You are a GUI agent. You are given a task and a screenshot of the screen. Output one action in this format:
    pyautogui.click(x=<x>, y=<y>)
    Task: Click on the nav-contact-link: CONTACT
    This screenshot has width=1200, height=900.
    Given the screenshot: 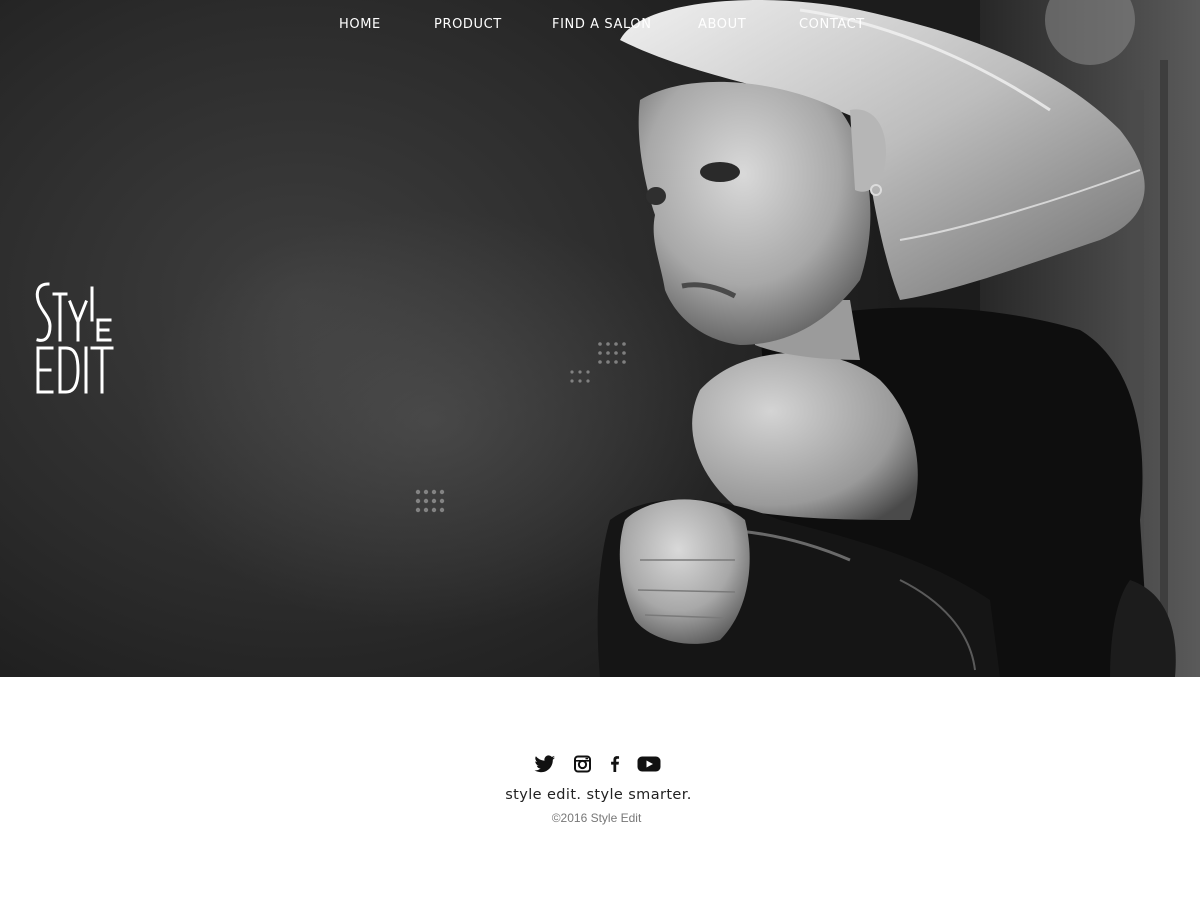 What is the action you would take?
    pyautogui.click(x=832, y=25)
    